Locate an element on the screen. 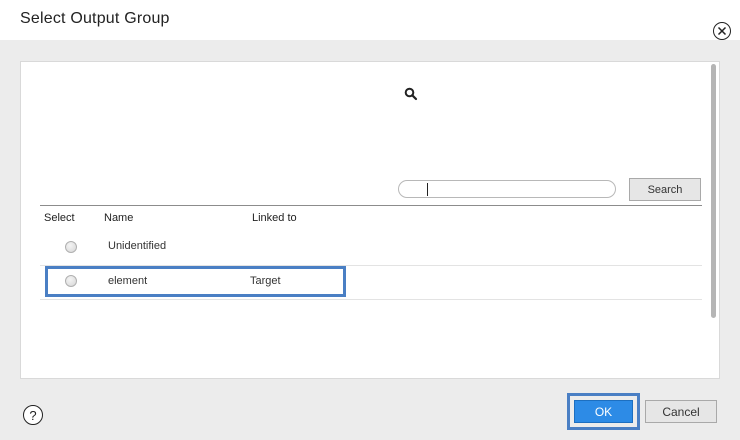  search-icon is located at coordinates (411, 94).